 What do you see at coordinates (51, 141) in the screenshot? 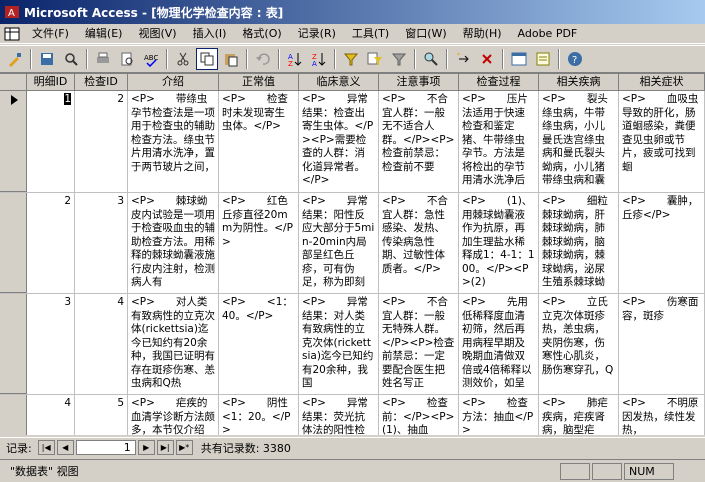
I see `cell-detail-id: 1` at bounding box center [51, 141].